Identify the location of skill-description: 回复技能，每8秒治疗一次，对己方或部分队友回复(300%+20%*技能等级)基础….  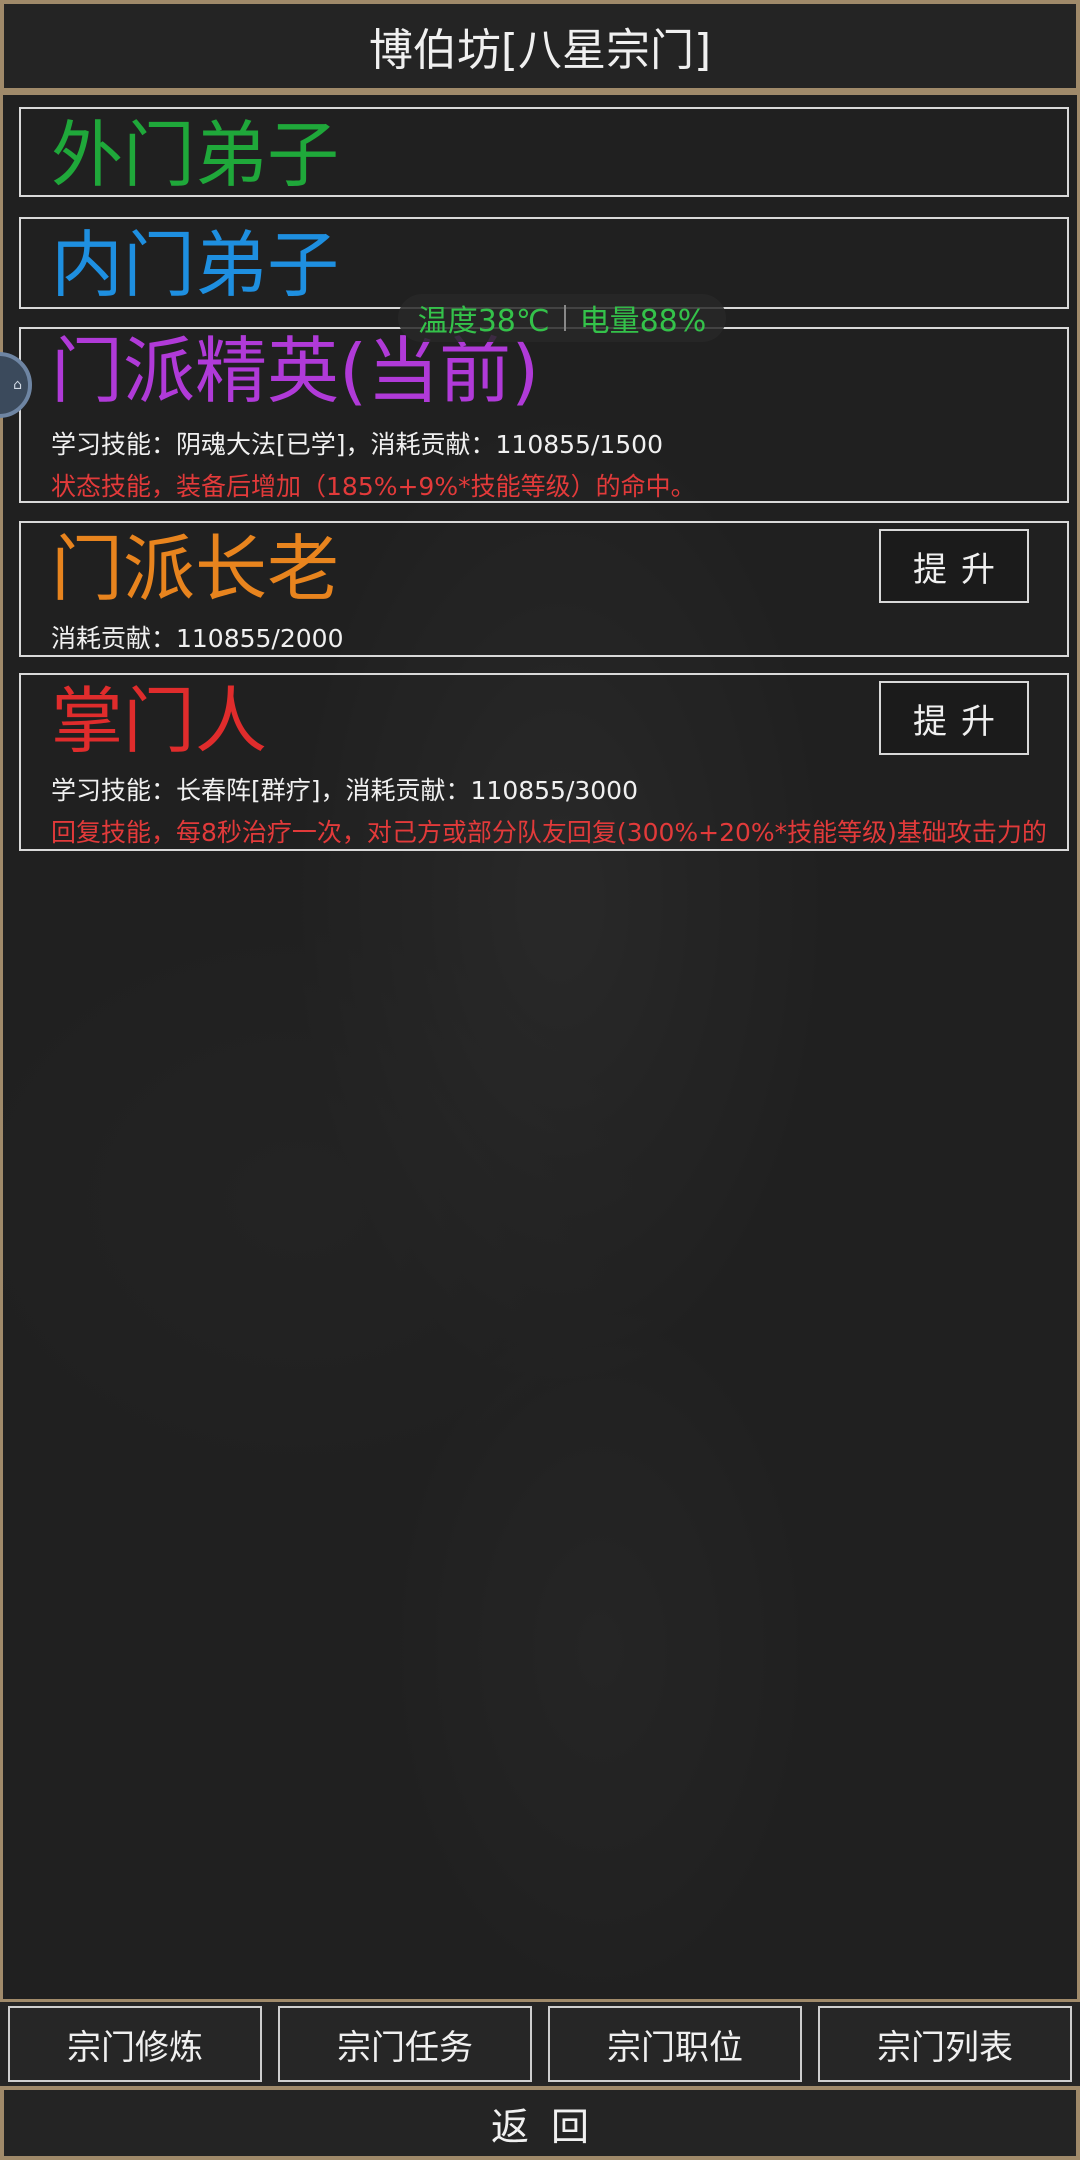
(549, 832).